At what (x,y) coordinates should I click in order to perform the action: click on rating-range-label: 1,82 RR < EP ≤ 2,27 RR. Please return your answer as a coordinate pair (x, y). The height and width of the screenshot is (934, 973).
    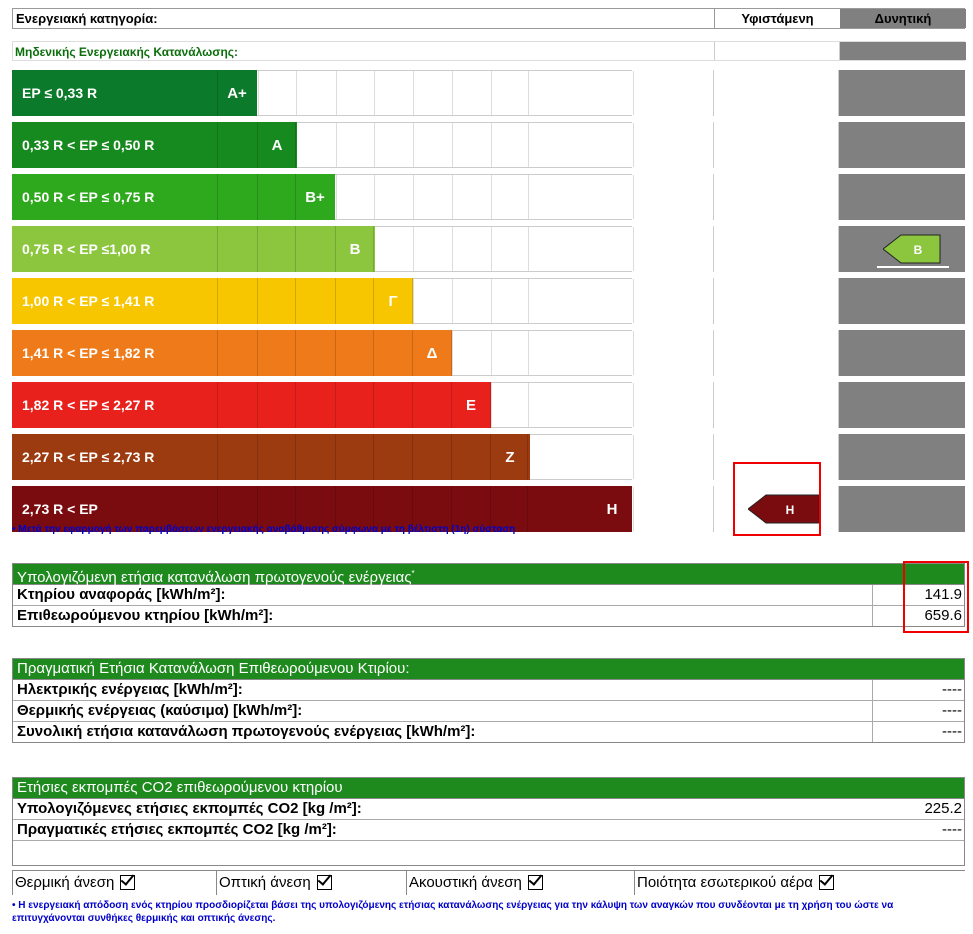
    Looking at the image, I should click on (88, 405).